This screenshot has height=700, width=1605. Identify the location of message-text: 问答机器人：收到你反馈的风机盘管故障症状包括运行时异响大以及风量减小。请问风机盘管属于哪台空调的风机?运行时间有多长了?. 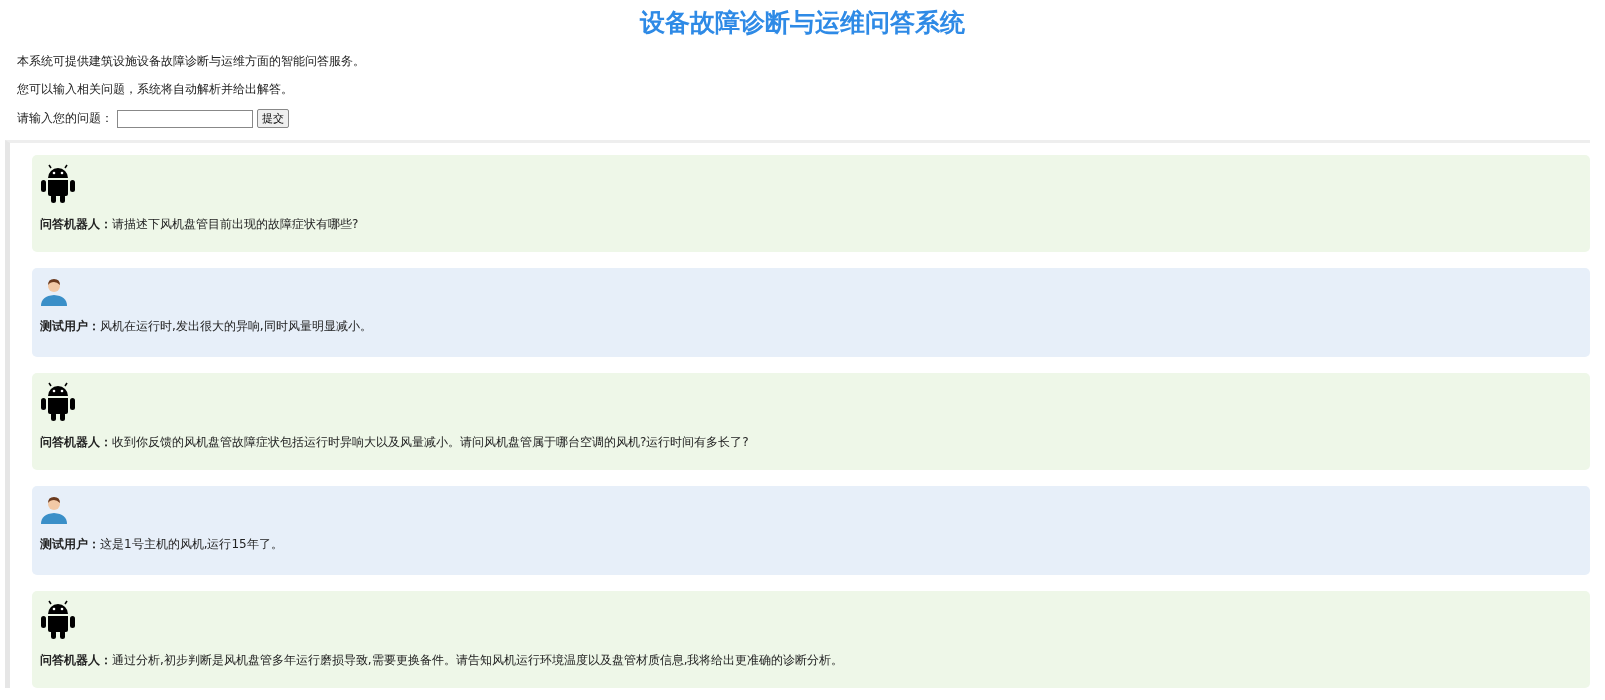
(395, 442).